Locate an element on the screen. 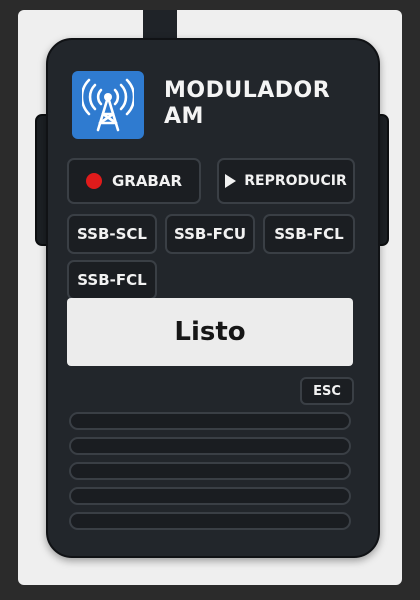 This screenshot has height=600, width=420. record-dot-icon is located at coordinates (93, 181).